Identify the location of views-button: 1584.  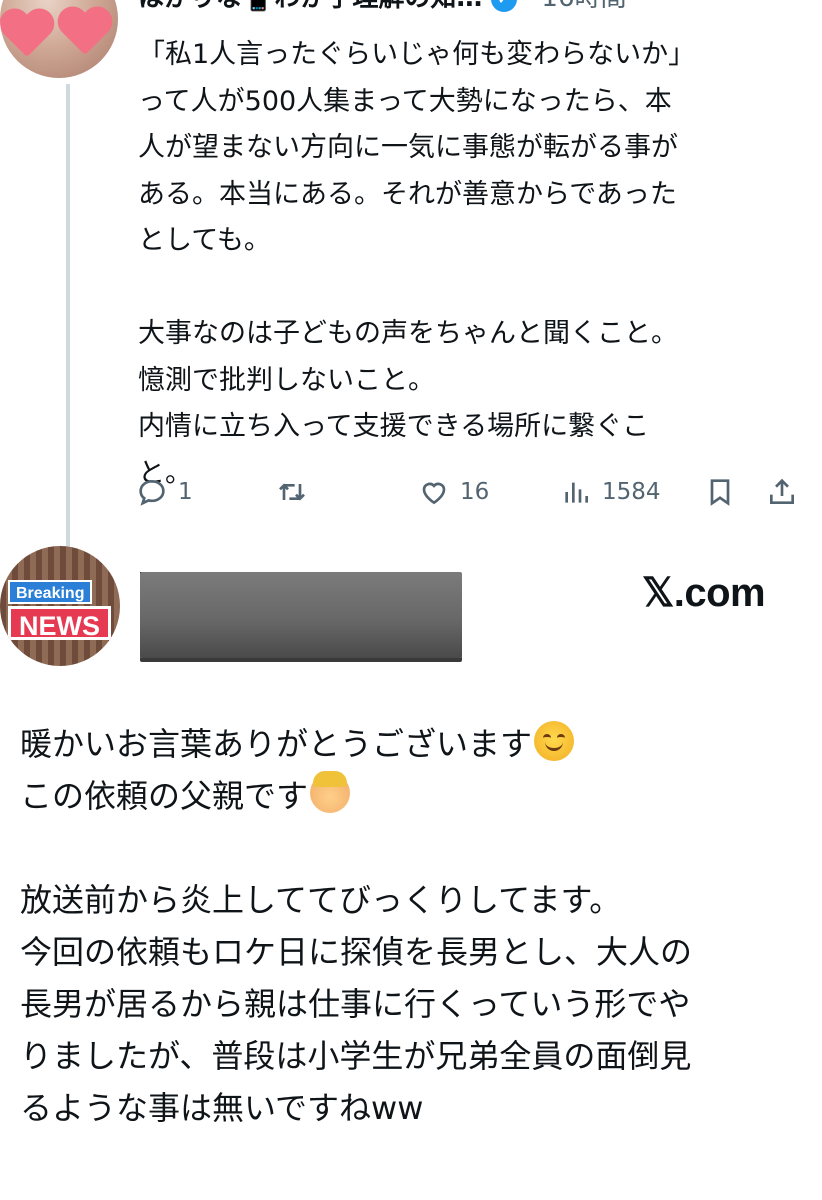
(610, 492).